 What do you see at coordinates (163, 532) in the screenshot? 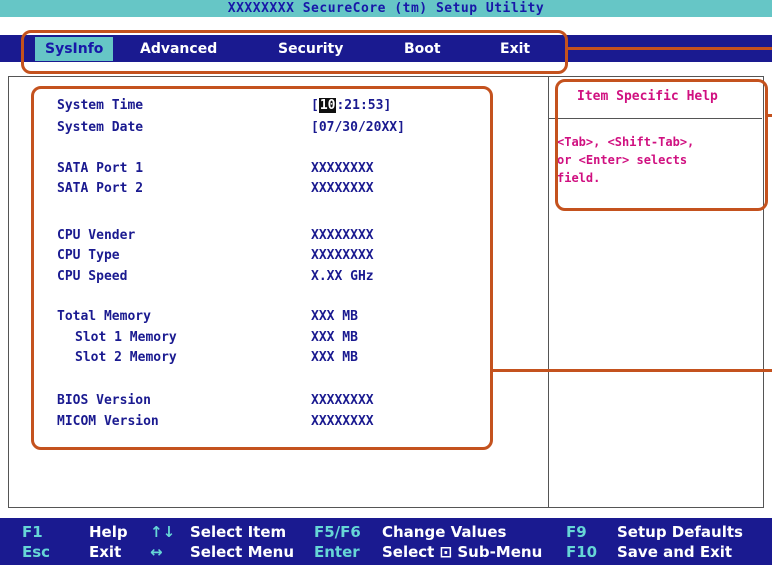
I see `arrow-up-down-icon: ↑↓` at bounding box center [163, 532].